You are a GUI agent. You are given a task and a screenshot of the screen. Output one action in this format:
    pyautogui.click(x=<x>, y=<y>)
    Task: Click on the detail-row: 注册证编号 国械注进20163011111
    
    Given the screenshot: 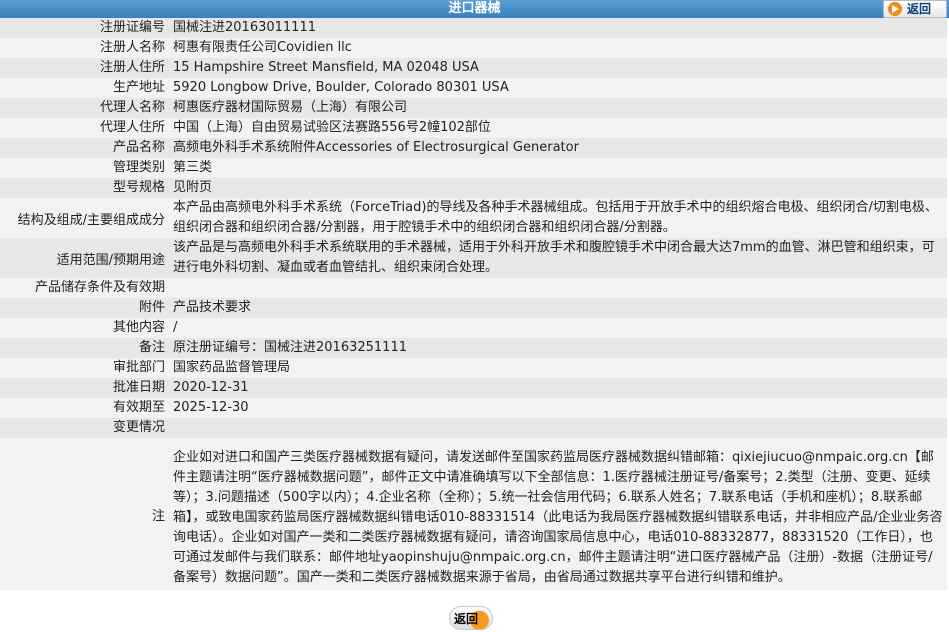 What is the action you would take?
    pyautogui.click(x=473, y=28)
    